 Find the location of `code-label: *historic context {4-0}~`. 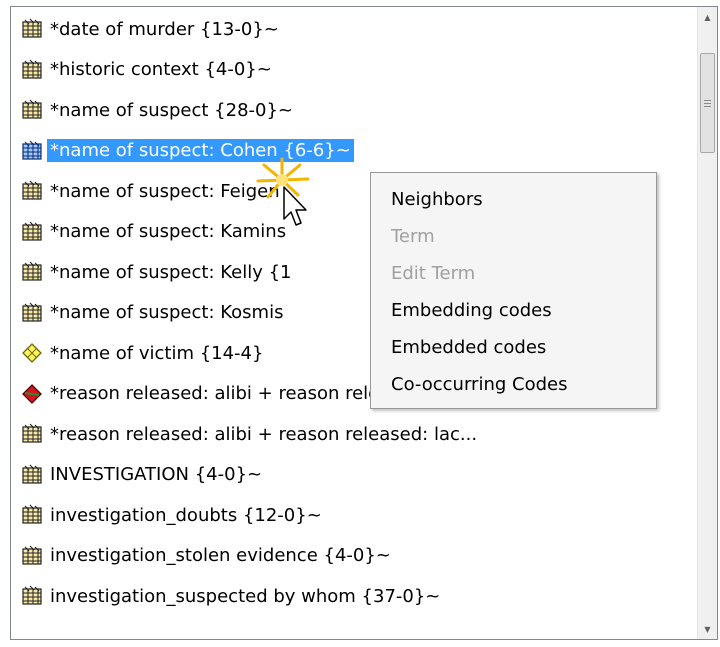

code-label: *historic context {4-0}~ is located at coordinates (161, 69).